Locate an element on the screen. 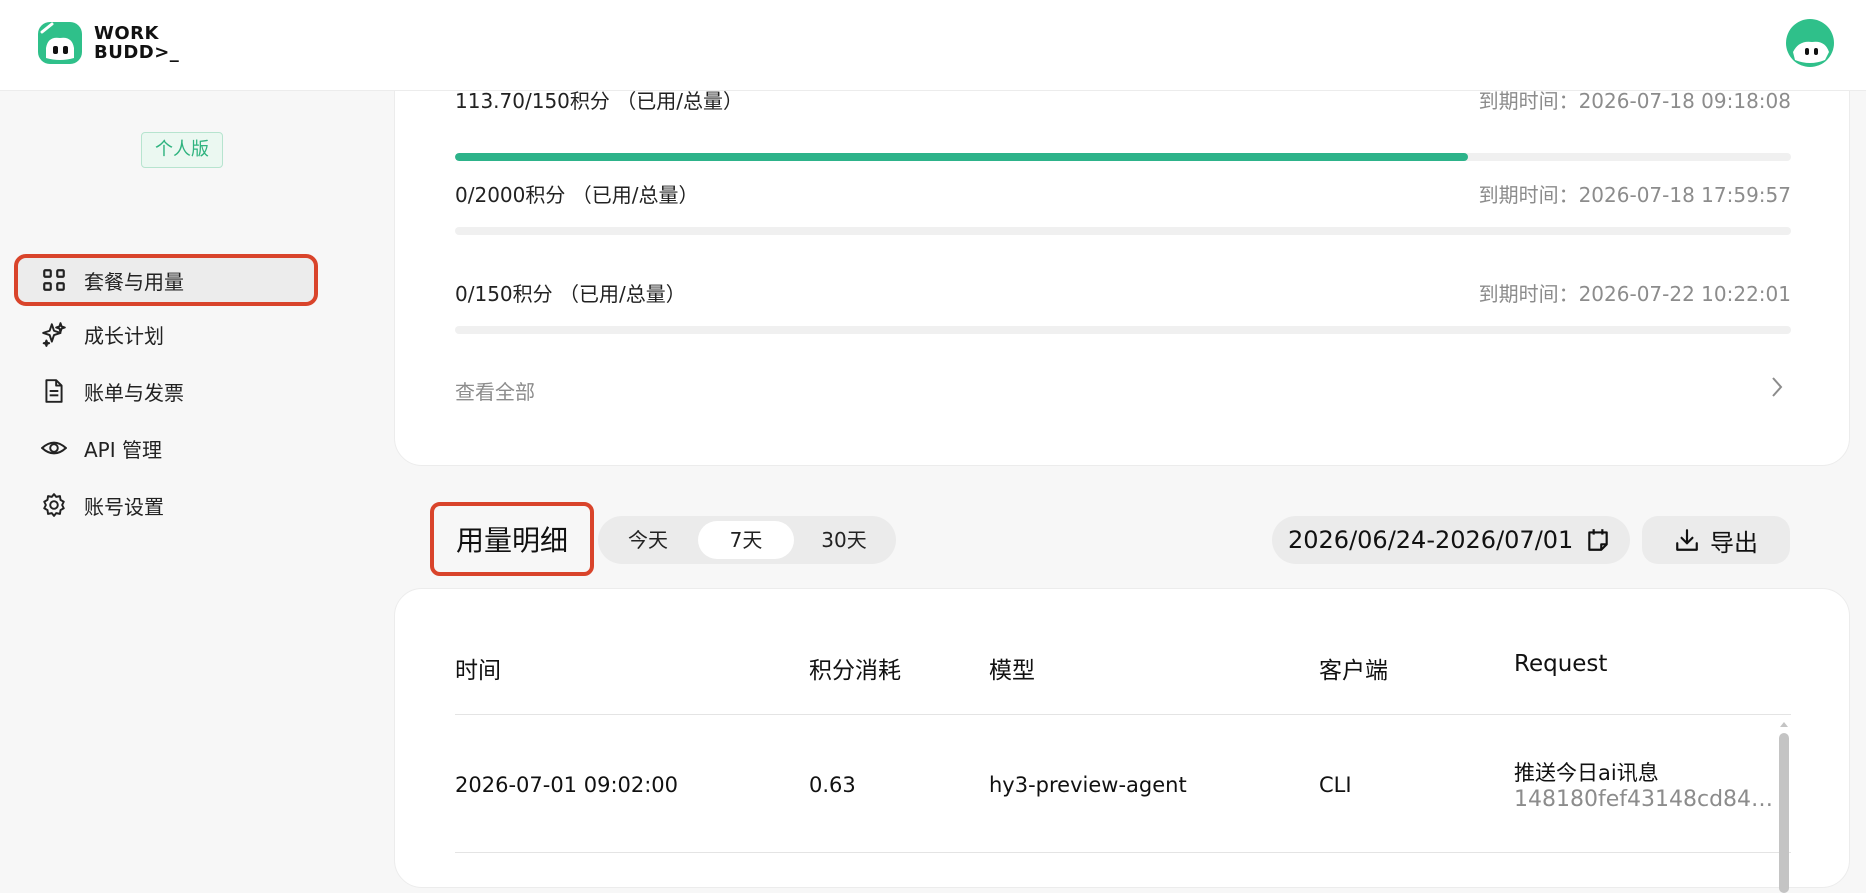  cell-time: 2026-07-01 09:02:00 is located at coordinates (567, 785).